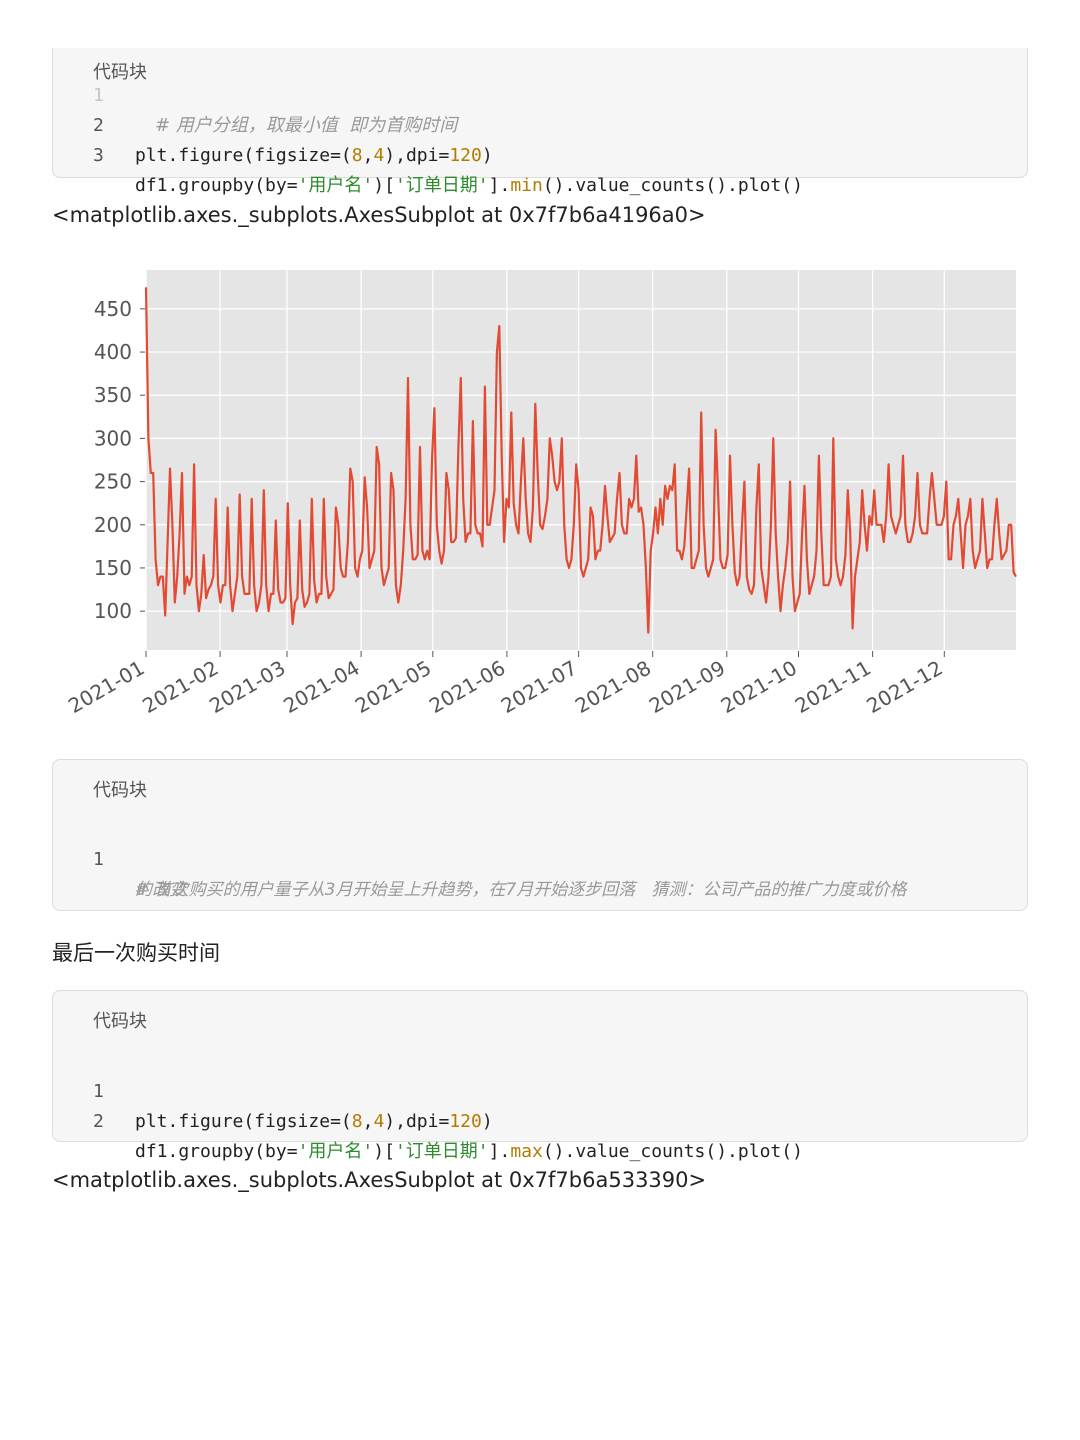 This screenshot has height=1440, width=1080. I want to click on x-tick-label: 2021-11, so click(833, 687).